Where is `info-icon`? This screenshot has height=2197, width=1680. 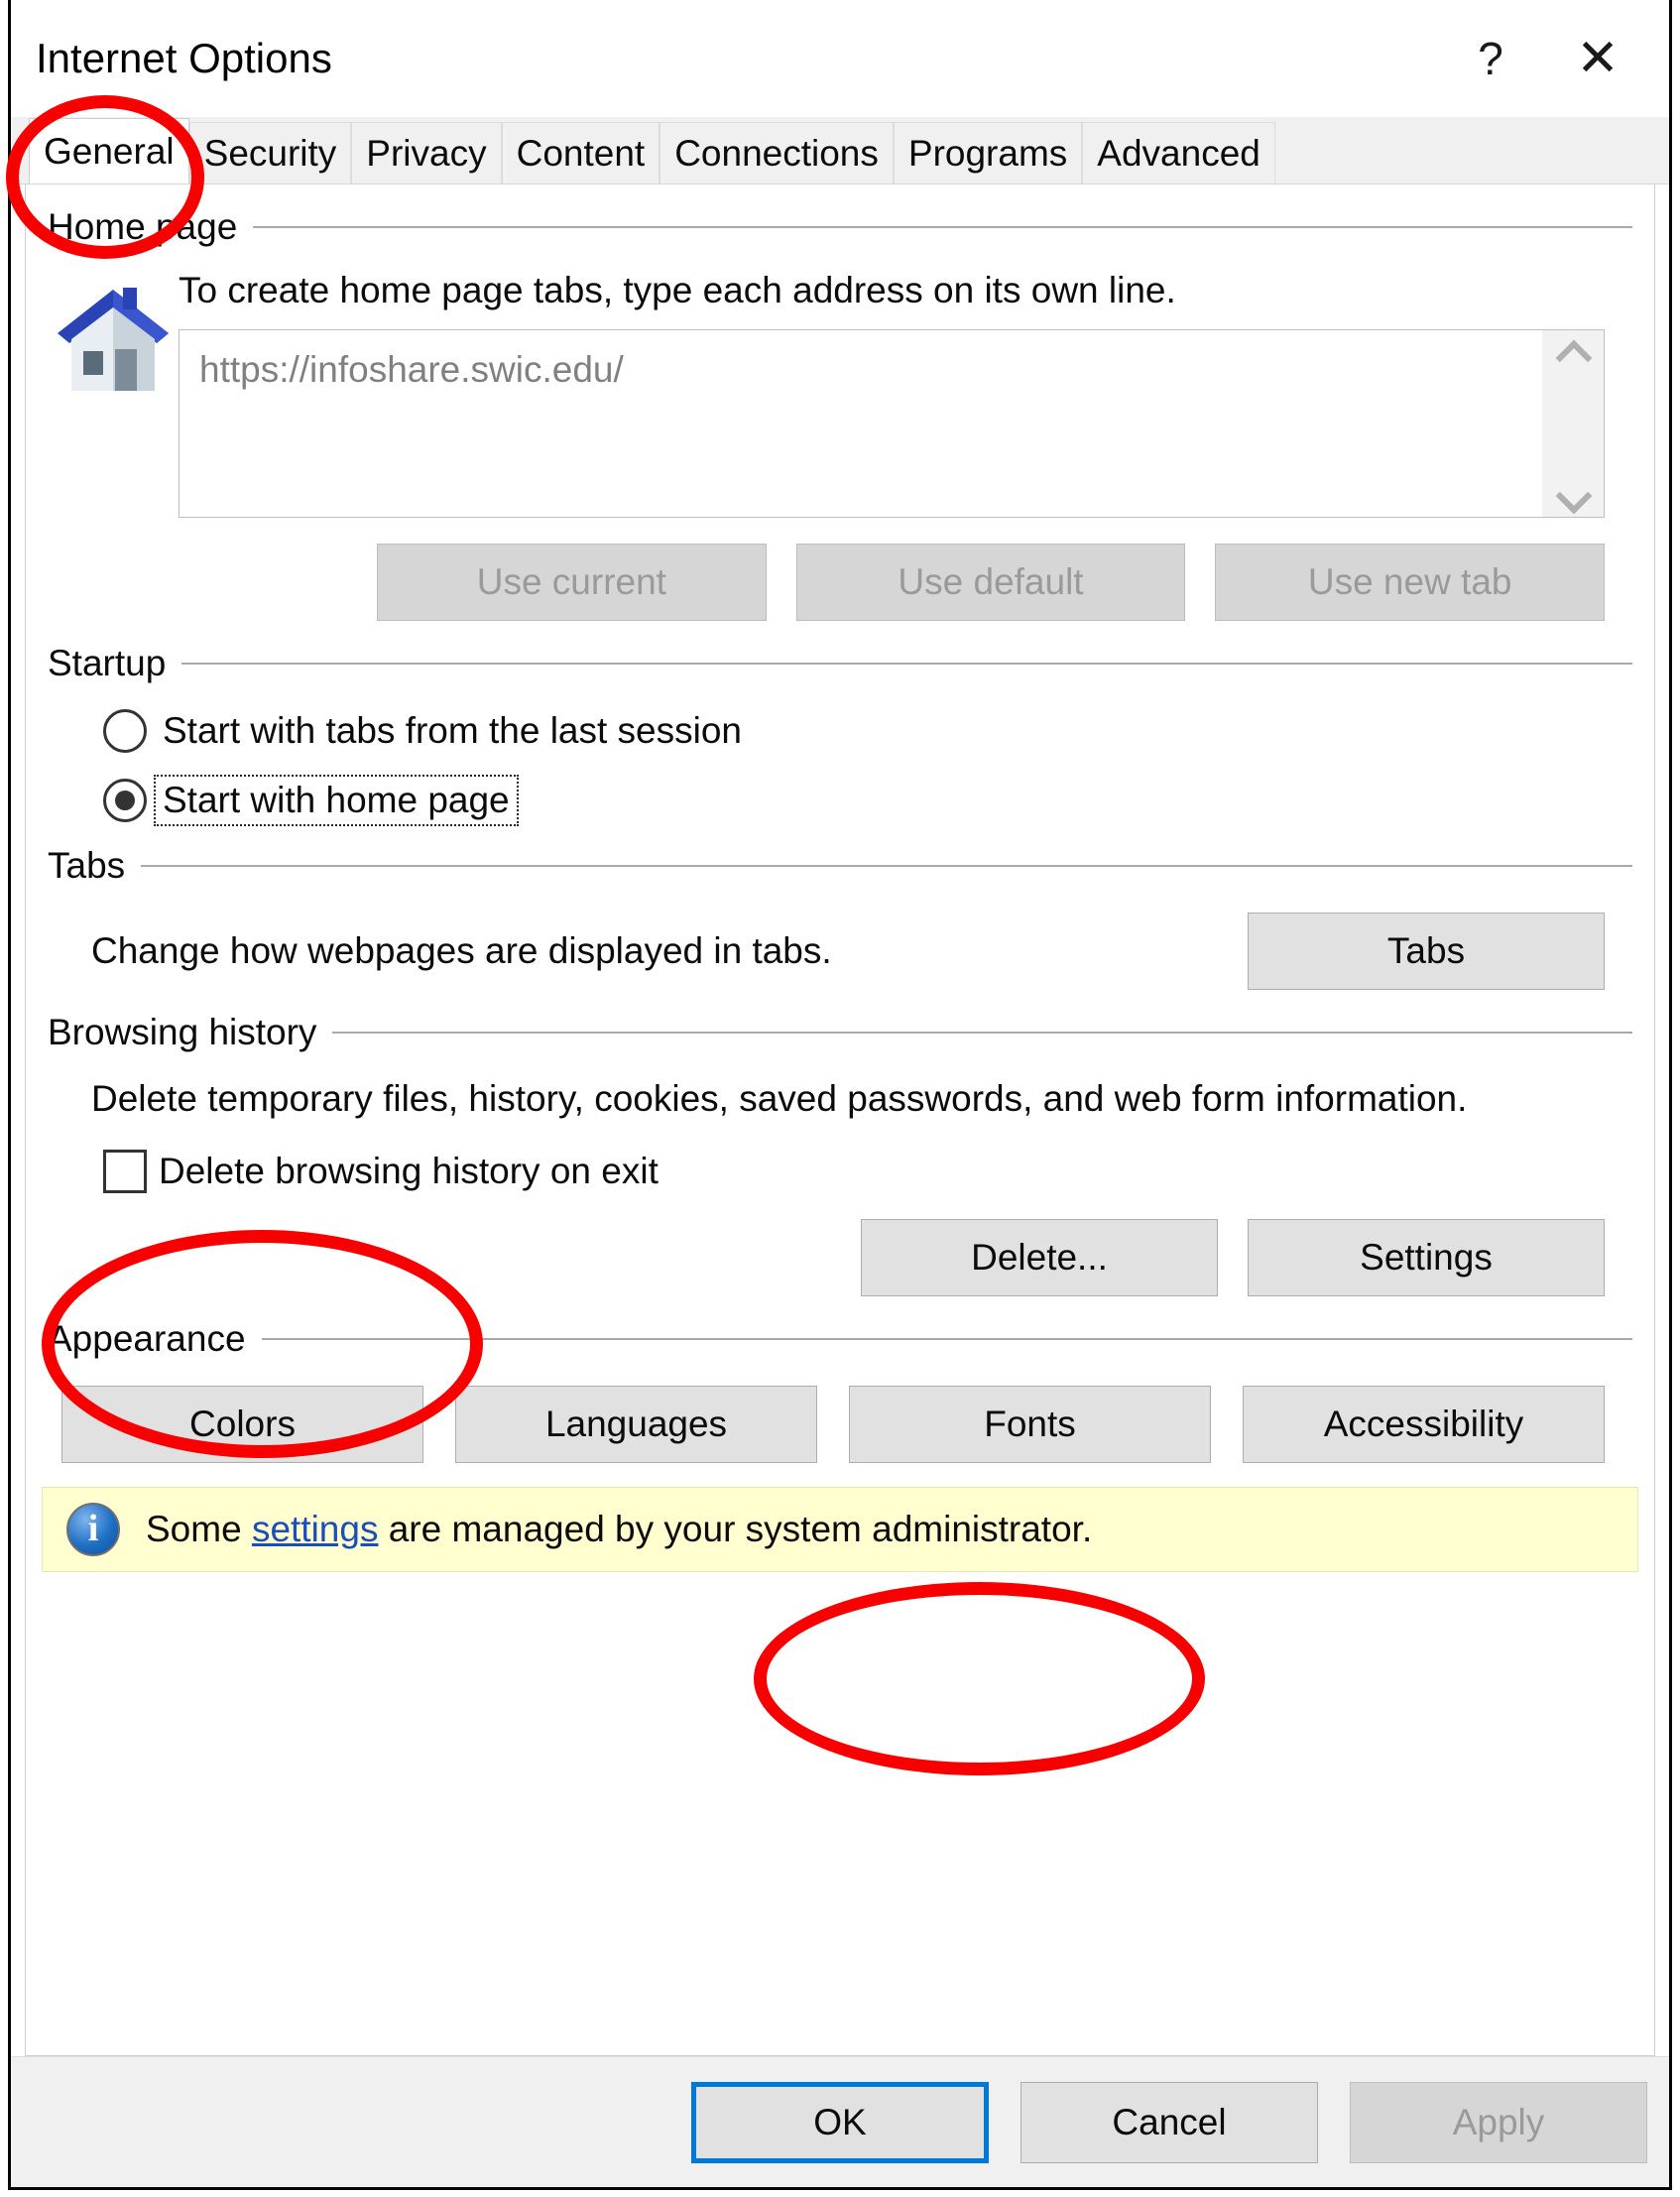
info-icon is located at coordinates (93, 1530).